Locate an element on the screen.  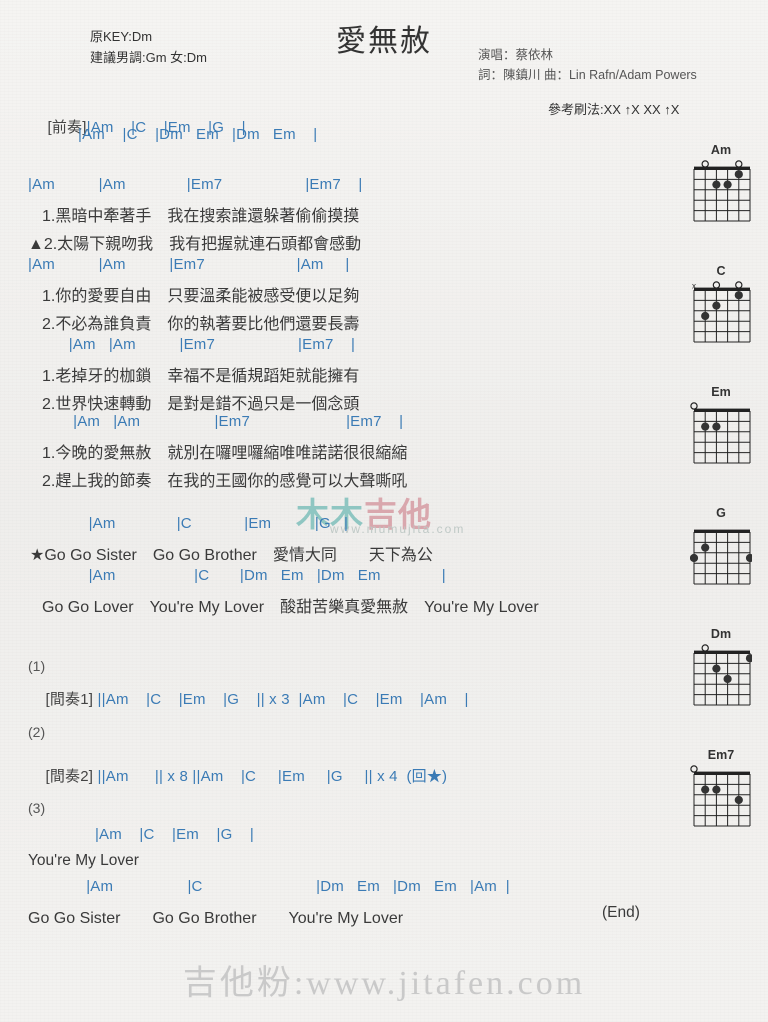
chord-diagram-list: Am Cx Em G Dm Em7 is located at coordinates (721, 506).